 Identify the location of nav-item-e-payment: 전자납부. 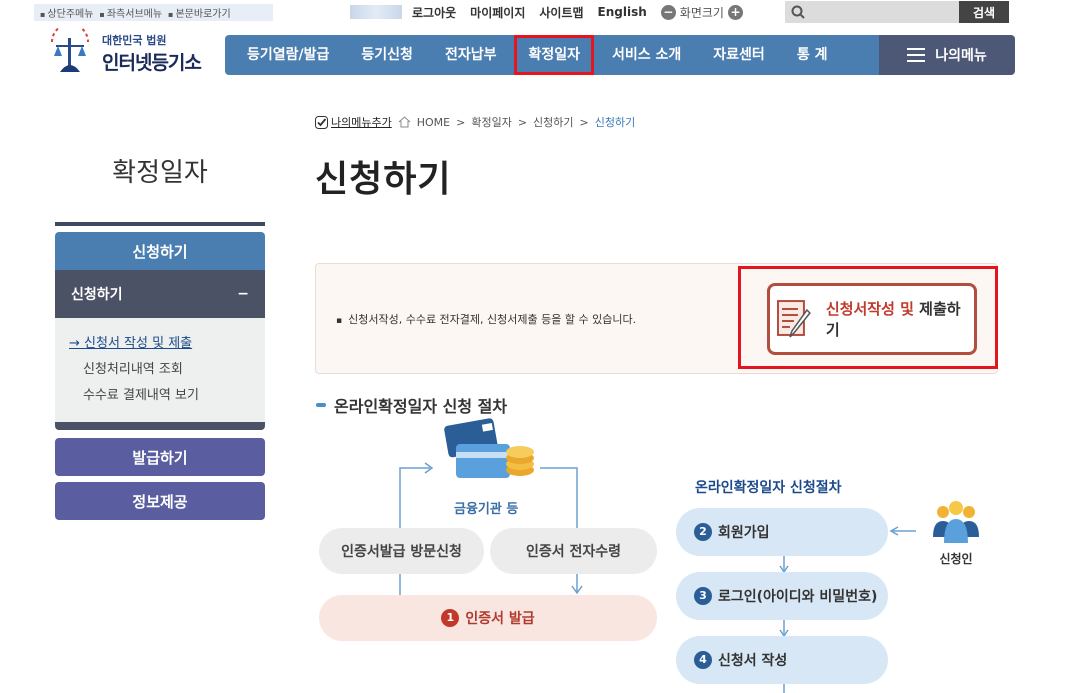
(471, 55).